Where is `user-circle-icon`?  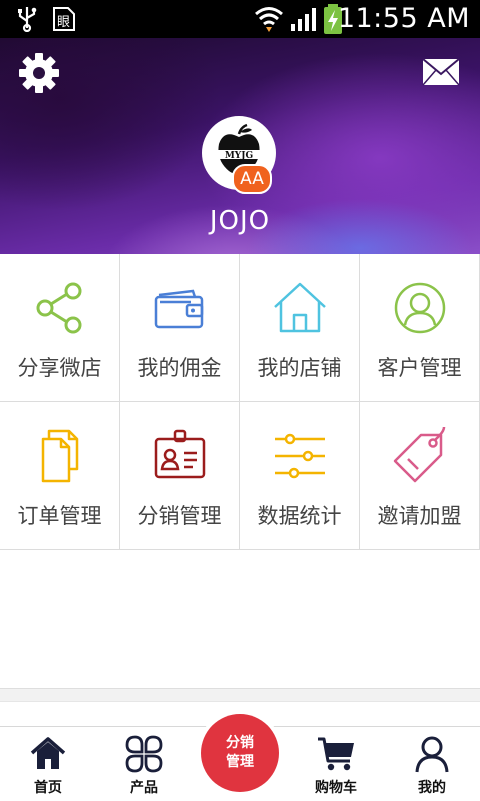 user-circle-icon is located at coordinates (420, 308).